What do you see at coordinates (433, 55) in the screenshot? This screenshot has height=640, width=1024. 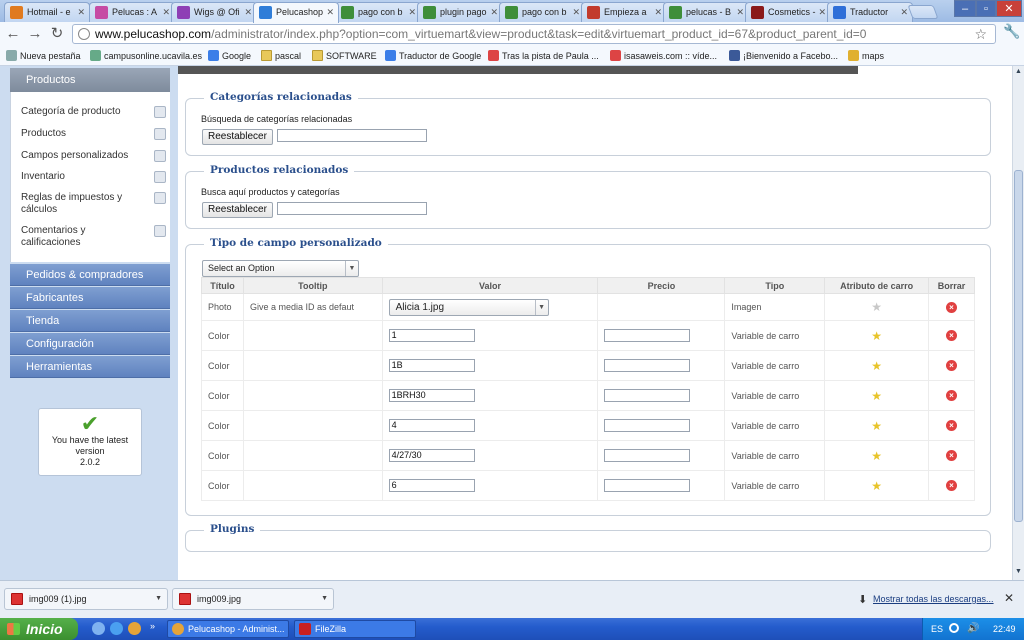 I see `bookmark-item: Traductor de Google` at bounding box center [433, 55].